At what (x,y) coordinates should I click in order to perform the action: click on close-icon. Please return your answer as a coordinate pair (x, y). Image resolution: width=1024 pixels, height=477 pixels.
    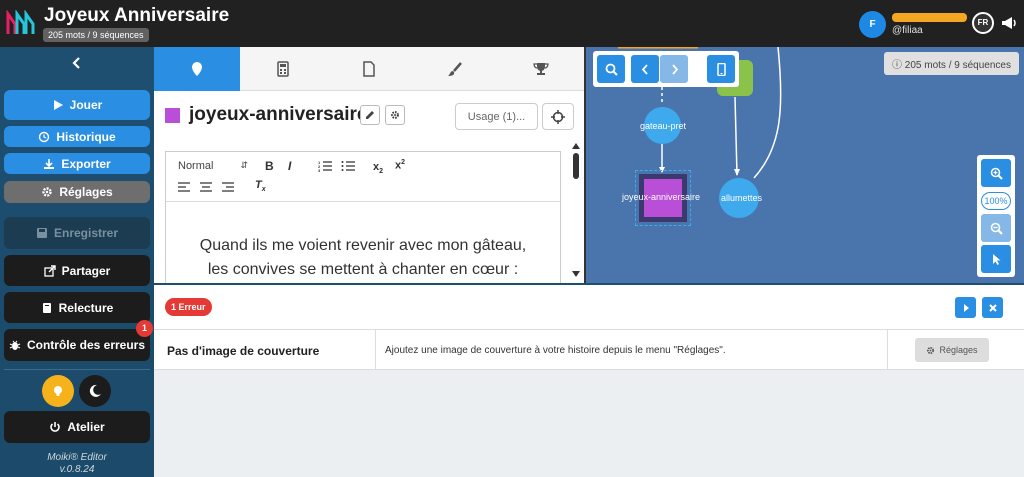
    Looking at the image, I should click on (992, 307).